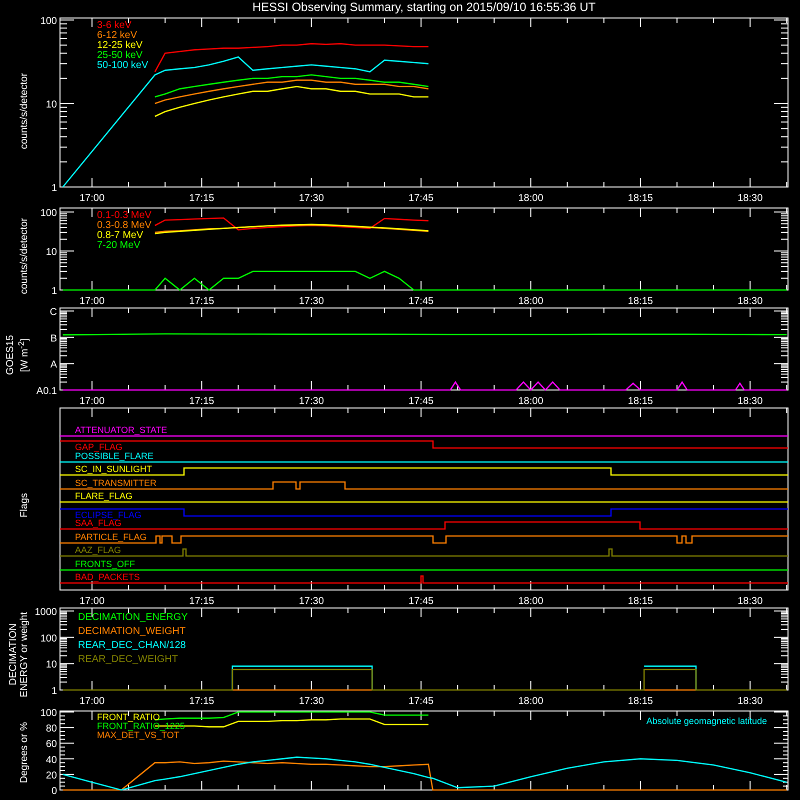  I want to click on flag-label: ECLIPSE_FLAG, so click(108, 515).